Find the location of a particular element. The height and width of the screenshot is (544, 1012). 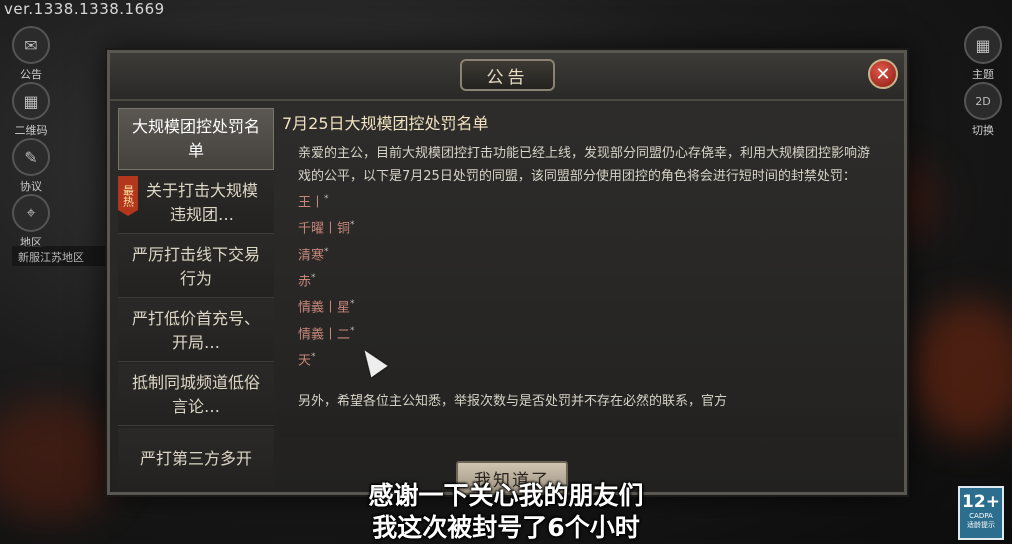

age-rating-org: CADPA is located at coordinates (981, 516).